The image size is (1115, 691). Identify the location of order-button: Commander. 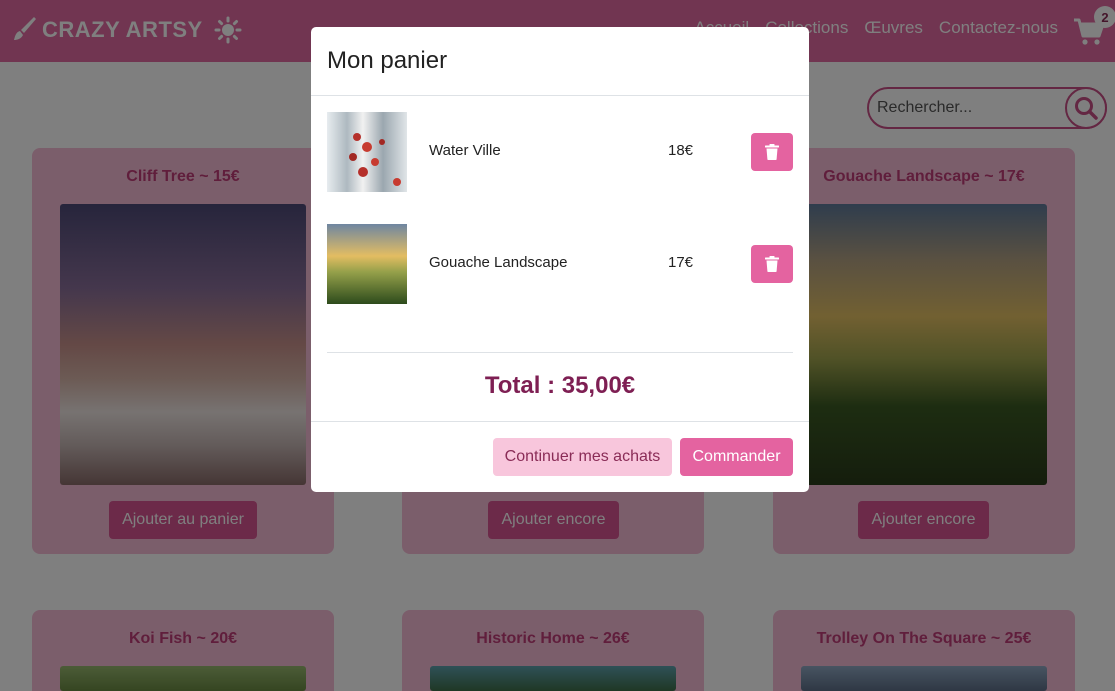
(736, 457).